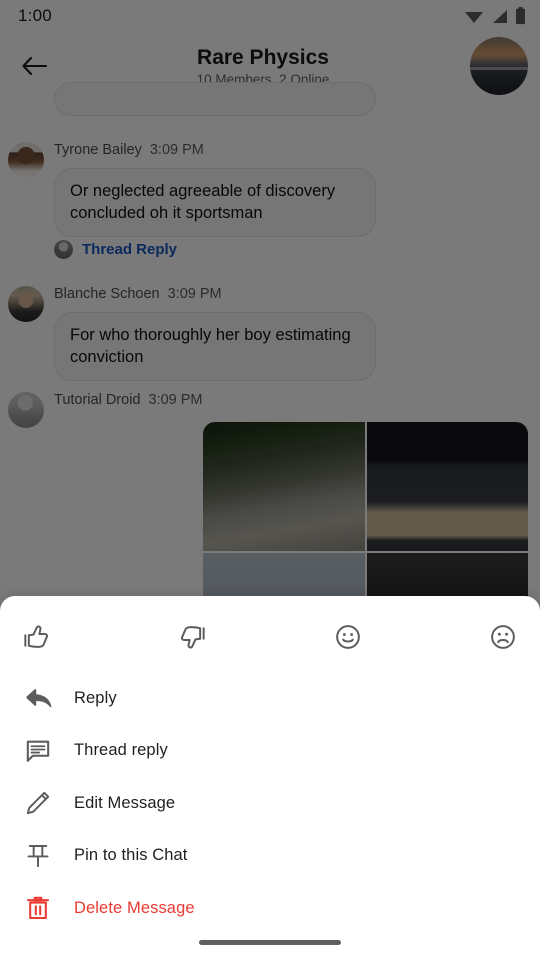 This screenshot has width=540, height=960. I want to click on menu-item-edit-message: Edit Message, so click(270, 803).